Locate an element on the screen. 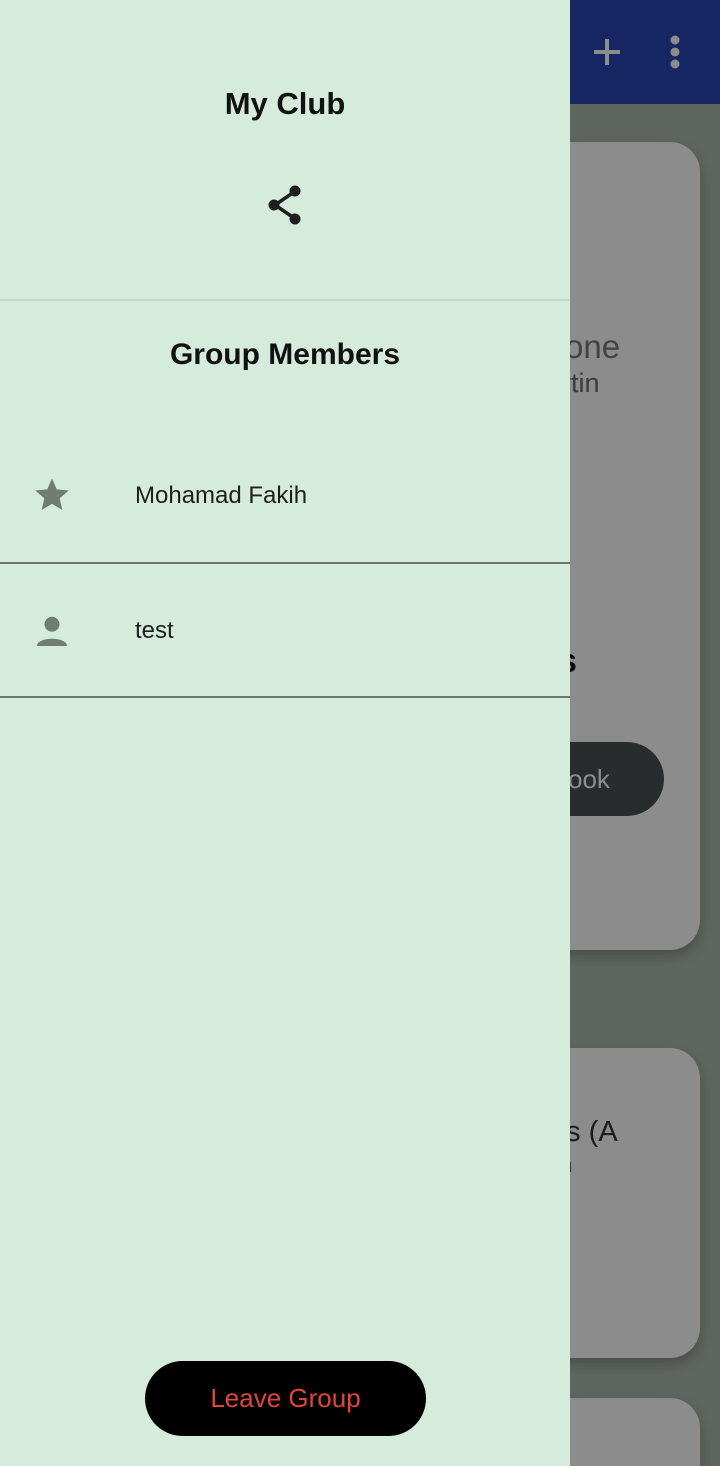  header-divider is located at coordinates (285, 300).